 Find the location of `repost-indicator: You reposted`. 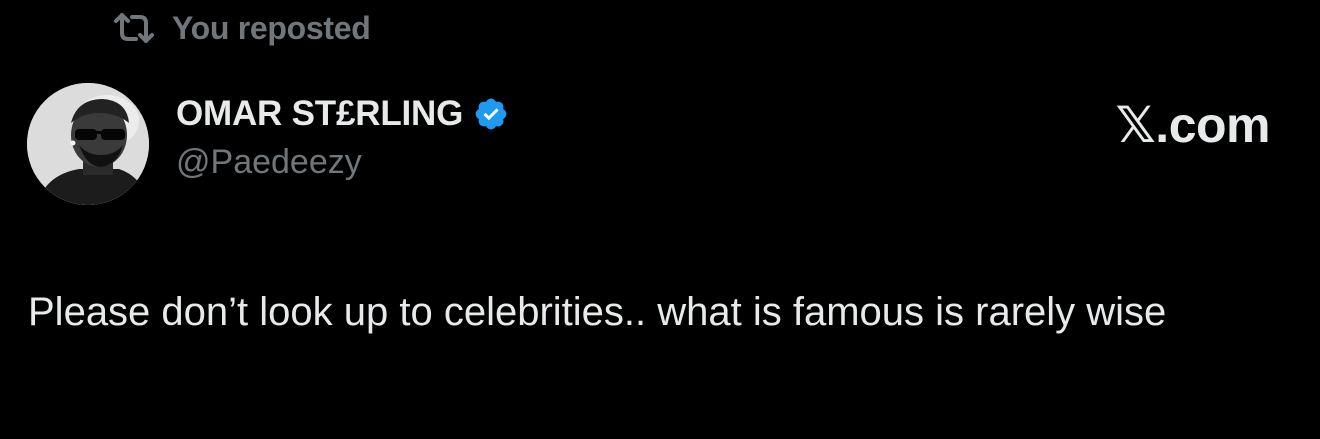

repost-indicator: You reposted is located at coordinates (241, 28).